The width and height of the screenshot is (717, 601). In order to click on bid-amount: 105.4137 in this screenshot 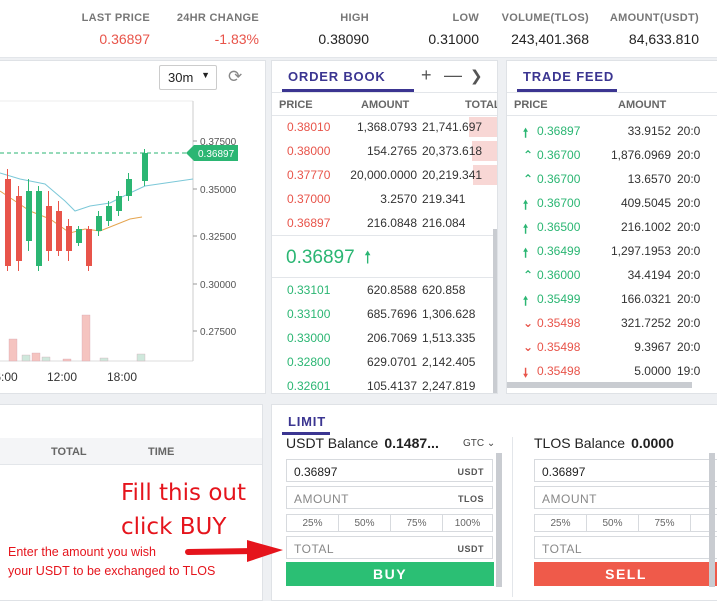, I will do `click(391, 386)`.